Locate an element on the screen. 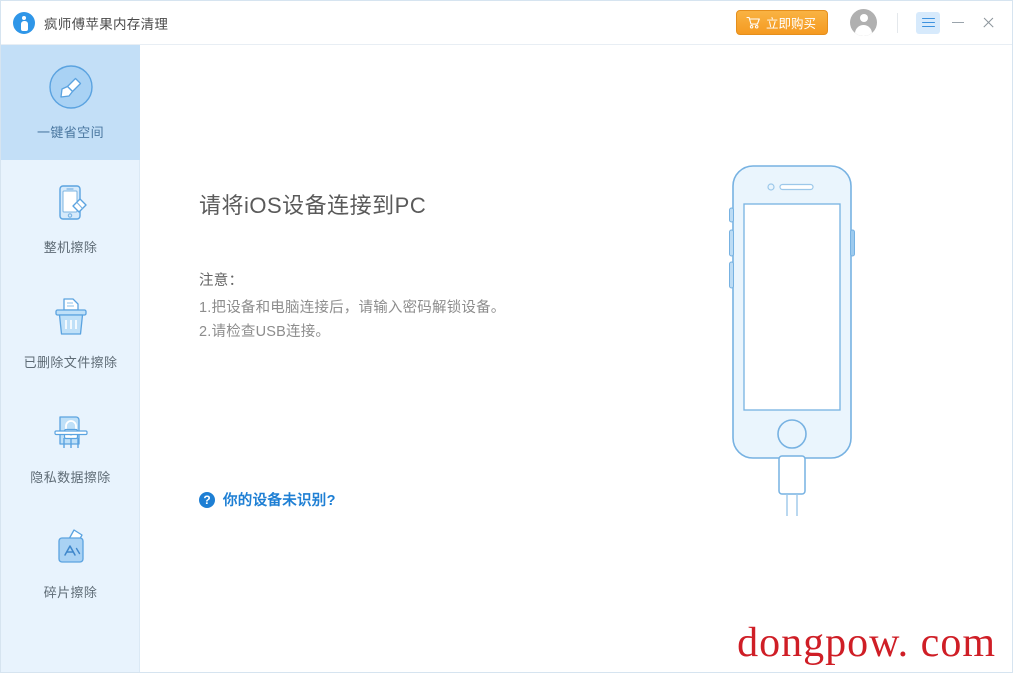 This screenshot has width=1013, height=673. user-avatar-icon is located at coordinates (863, 22).